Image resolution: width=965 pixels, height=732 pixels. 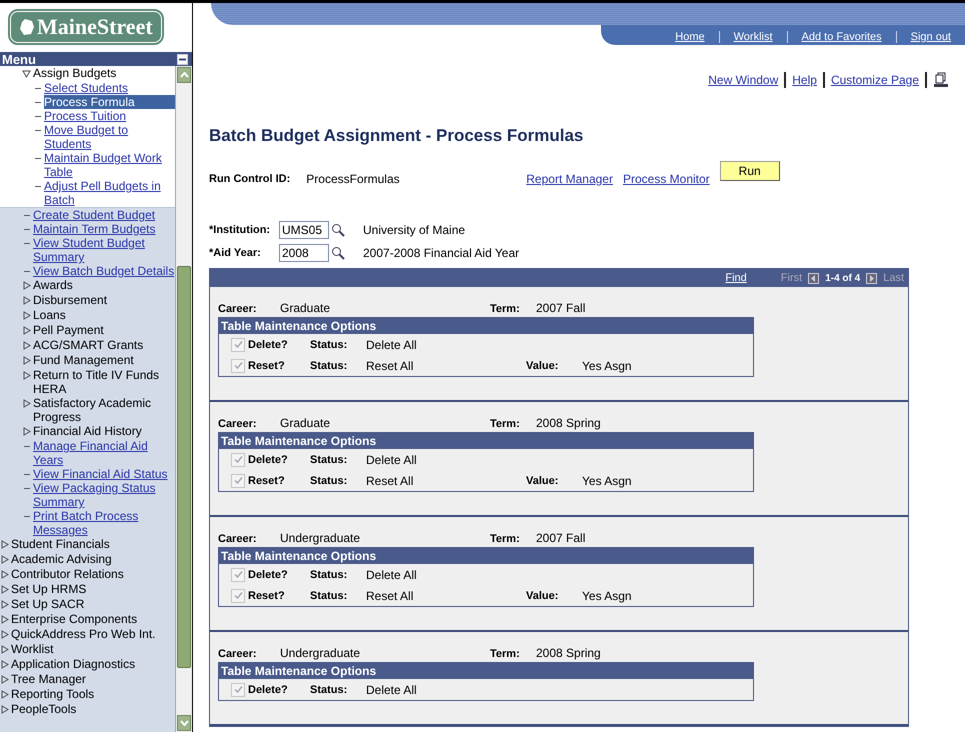 I want to click on nav-link: Add to Favorites, so click(x=841, y=37).